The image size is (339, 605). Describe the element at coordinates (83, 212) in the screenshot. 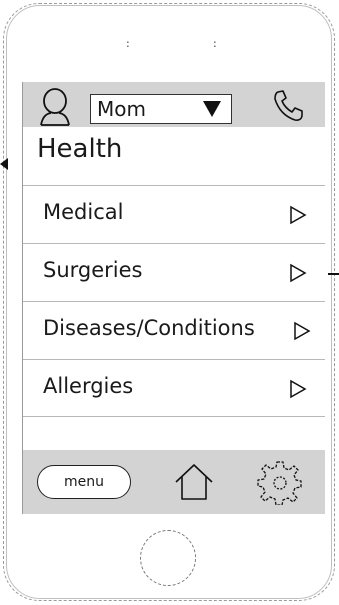

I see `menu-item-label: Medical` at that location.